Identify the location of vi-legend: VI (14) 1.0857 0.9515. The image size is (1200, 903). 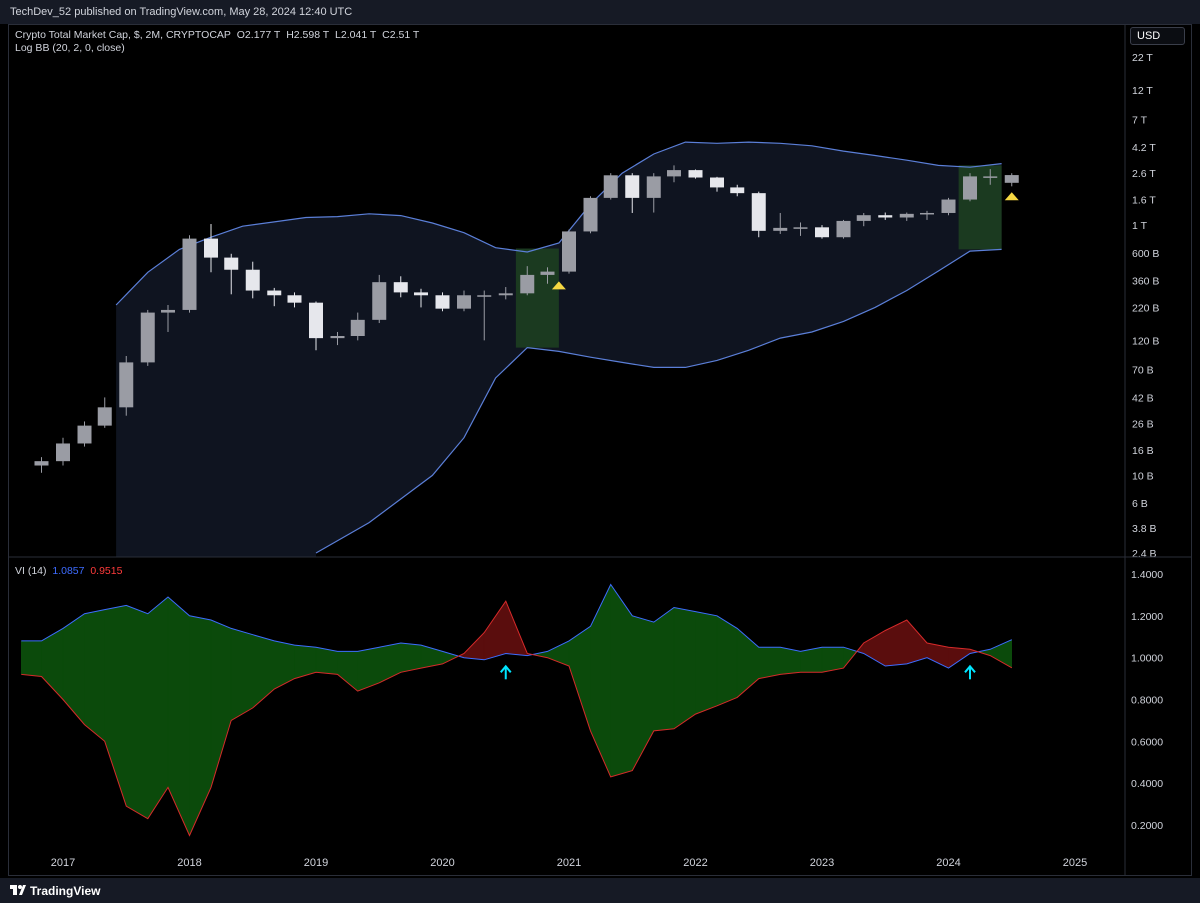
(68, 571).